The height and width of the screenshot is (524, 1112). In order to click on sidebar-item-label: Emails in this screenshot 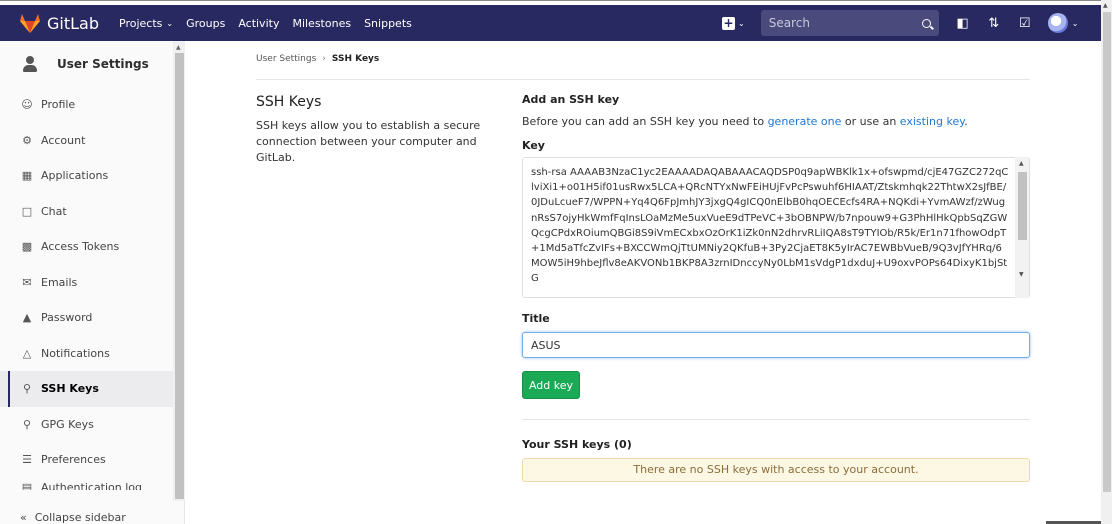, I will do `click(59, 282)`.